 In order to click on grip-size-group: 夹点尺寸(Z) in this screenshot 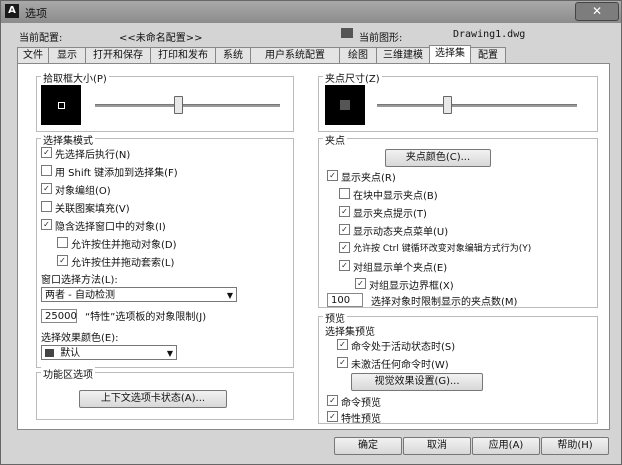, I will do `click(458, 101)`.